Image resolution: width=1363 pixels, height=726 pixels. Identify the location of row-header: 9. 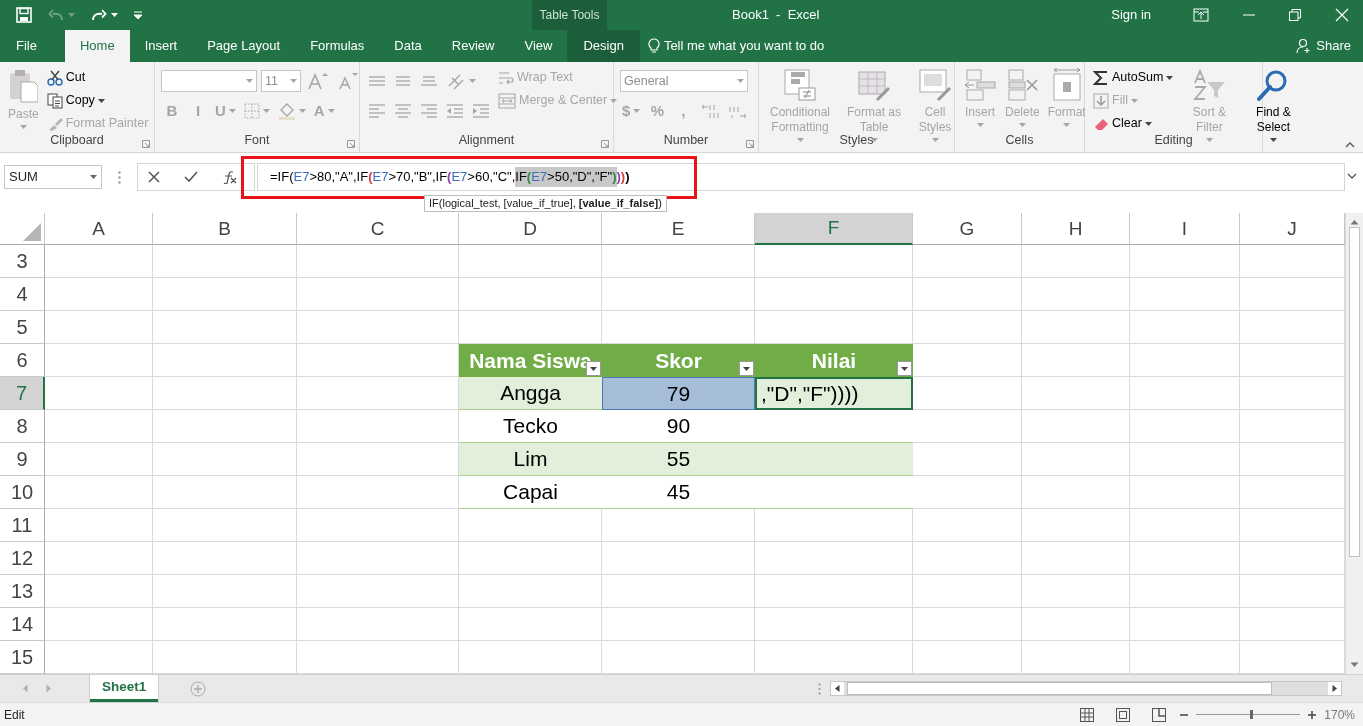
(22, 459).